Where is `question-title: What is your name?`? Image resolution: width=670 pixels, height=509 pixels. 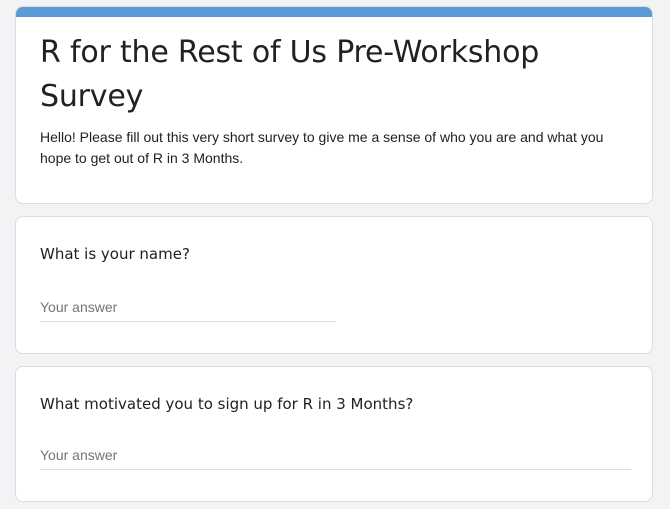
question-title: What is your name? is located at coordinates (115, 254).